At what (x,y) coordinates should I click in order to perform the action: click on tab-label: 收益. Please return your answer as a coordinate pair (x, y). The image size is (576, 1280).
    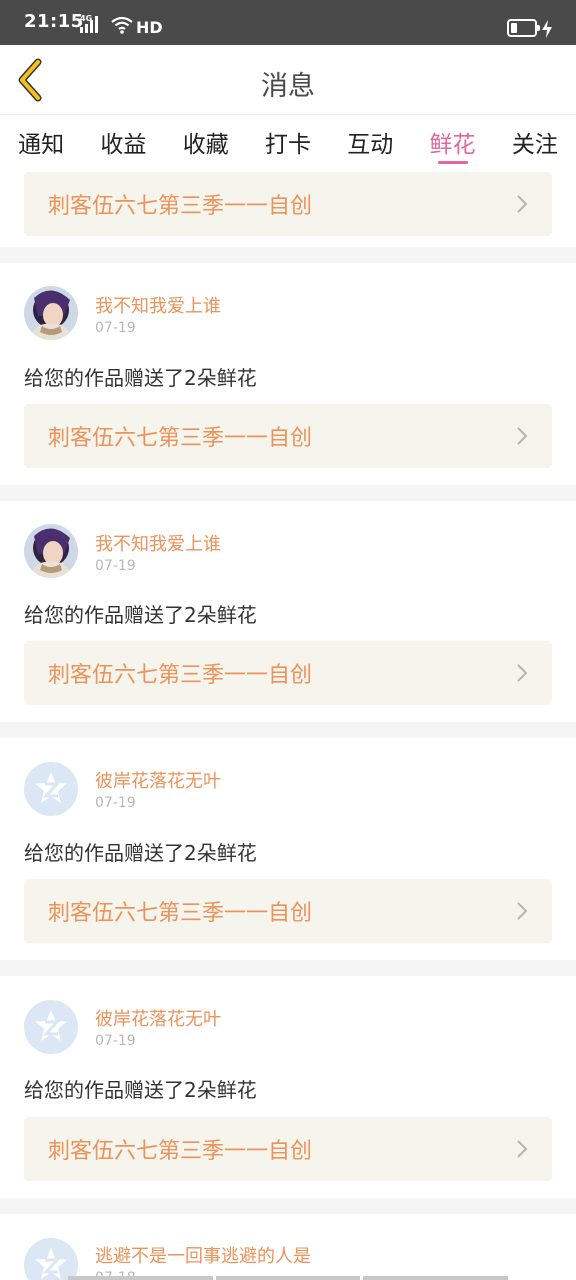
    Looking at the image, I should click on (123, 145).